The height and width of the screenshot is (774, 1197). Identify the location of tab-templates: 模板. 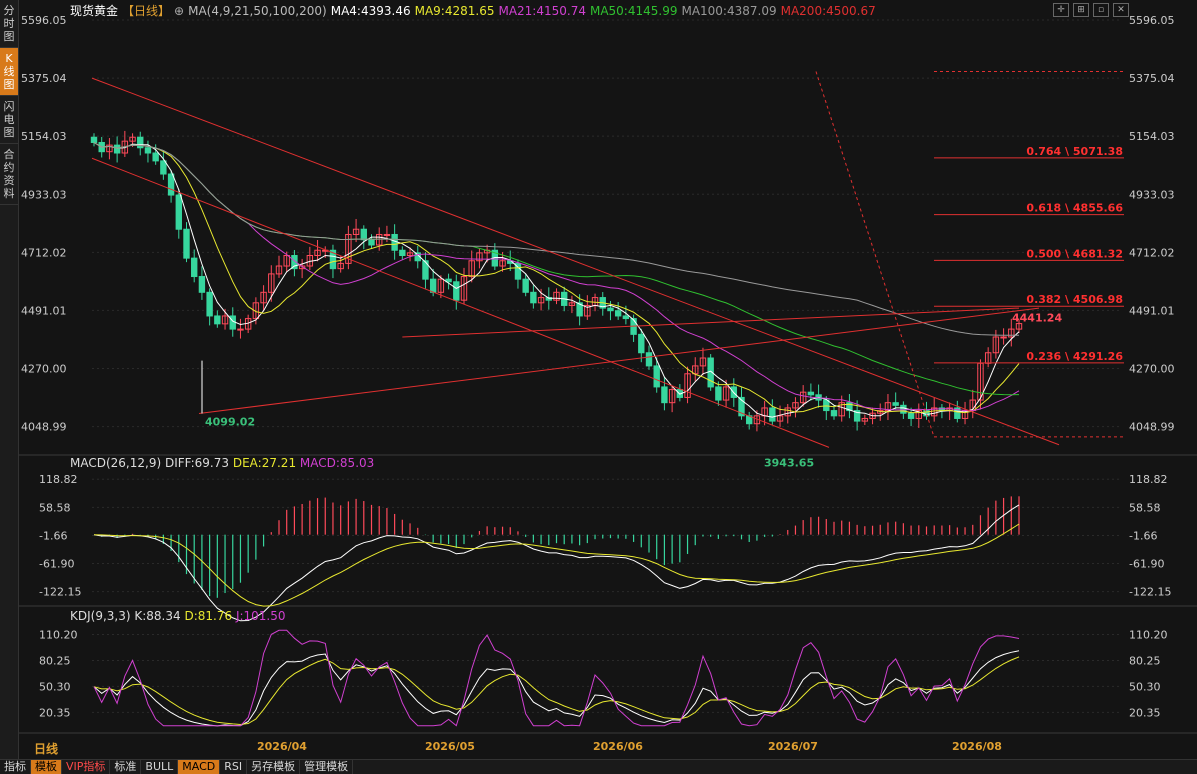
(46, 767).